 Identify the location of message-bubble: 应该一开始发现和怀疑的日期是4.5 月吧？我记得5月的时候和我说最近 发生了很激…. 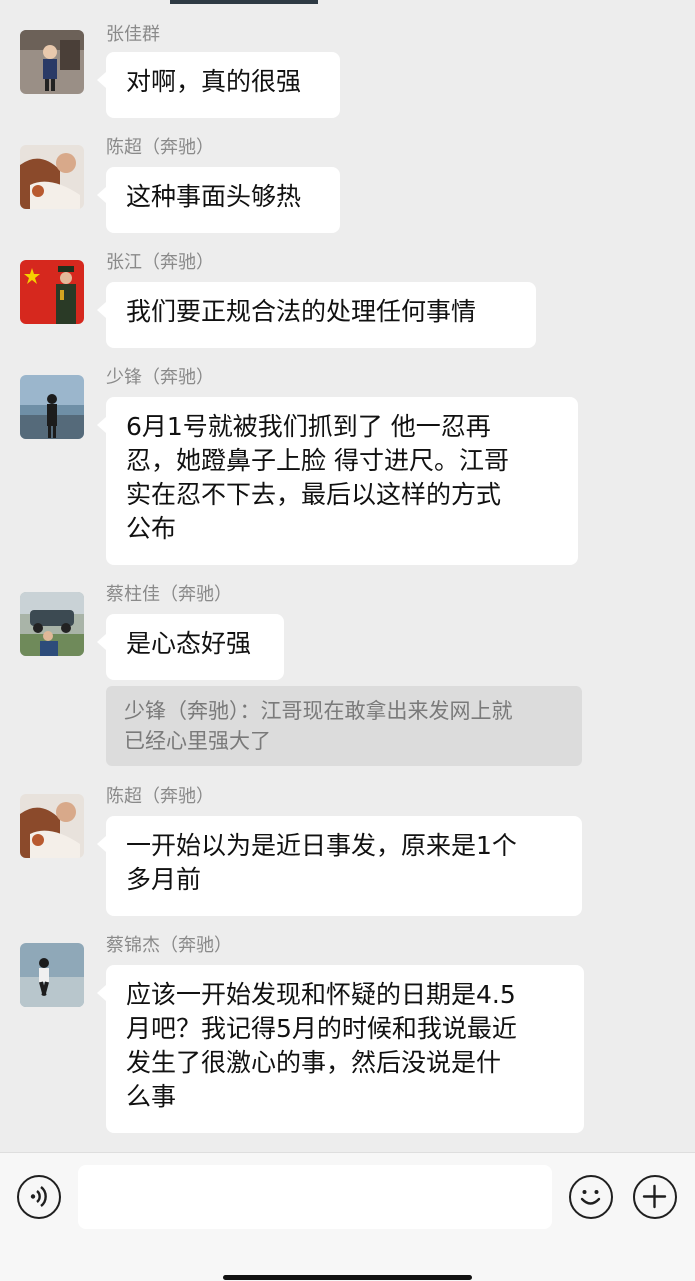
(340, 1049).